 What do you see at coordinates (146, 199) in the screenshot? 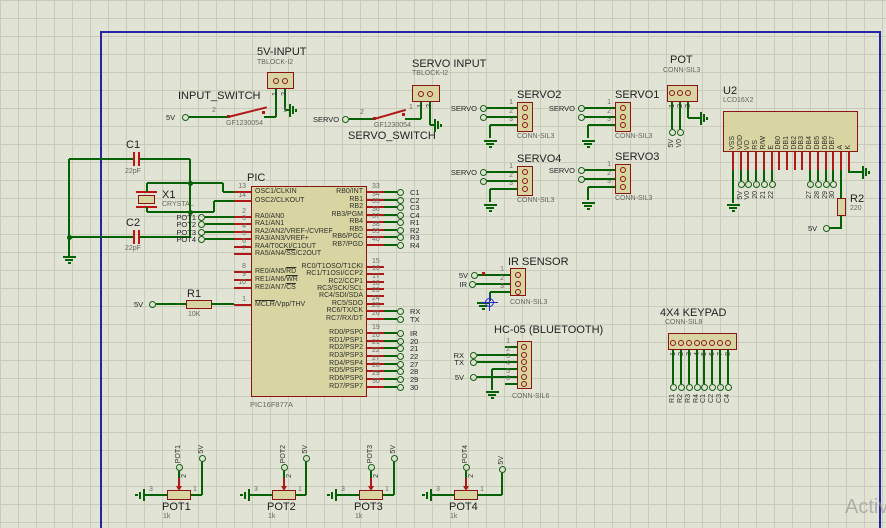
I see `x1-body` at bounding box center [146, 199].